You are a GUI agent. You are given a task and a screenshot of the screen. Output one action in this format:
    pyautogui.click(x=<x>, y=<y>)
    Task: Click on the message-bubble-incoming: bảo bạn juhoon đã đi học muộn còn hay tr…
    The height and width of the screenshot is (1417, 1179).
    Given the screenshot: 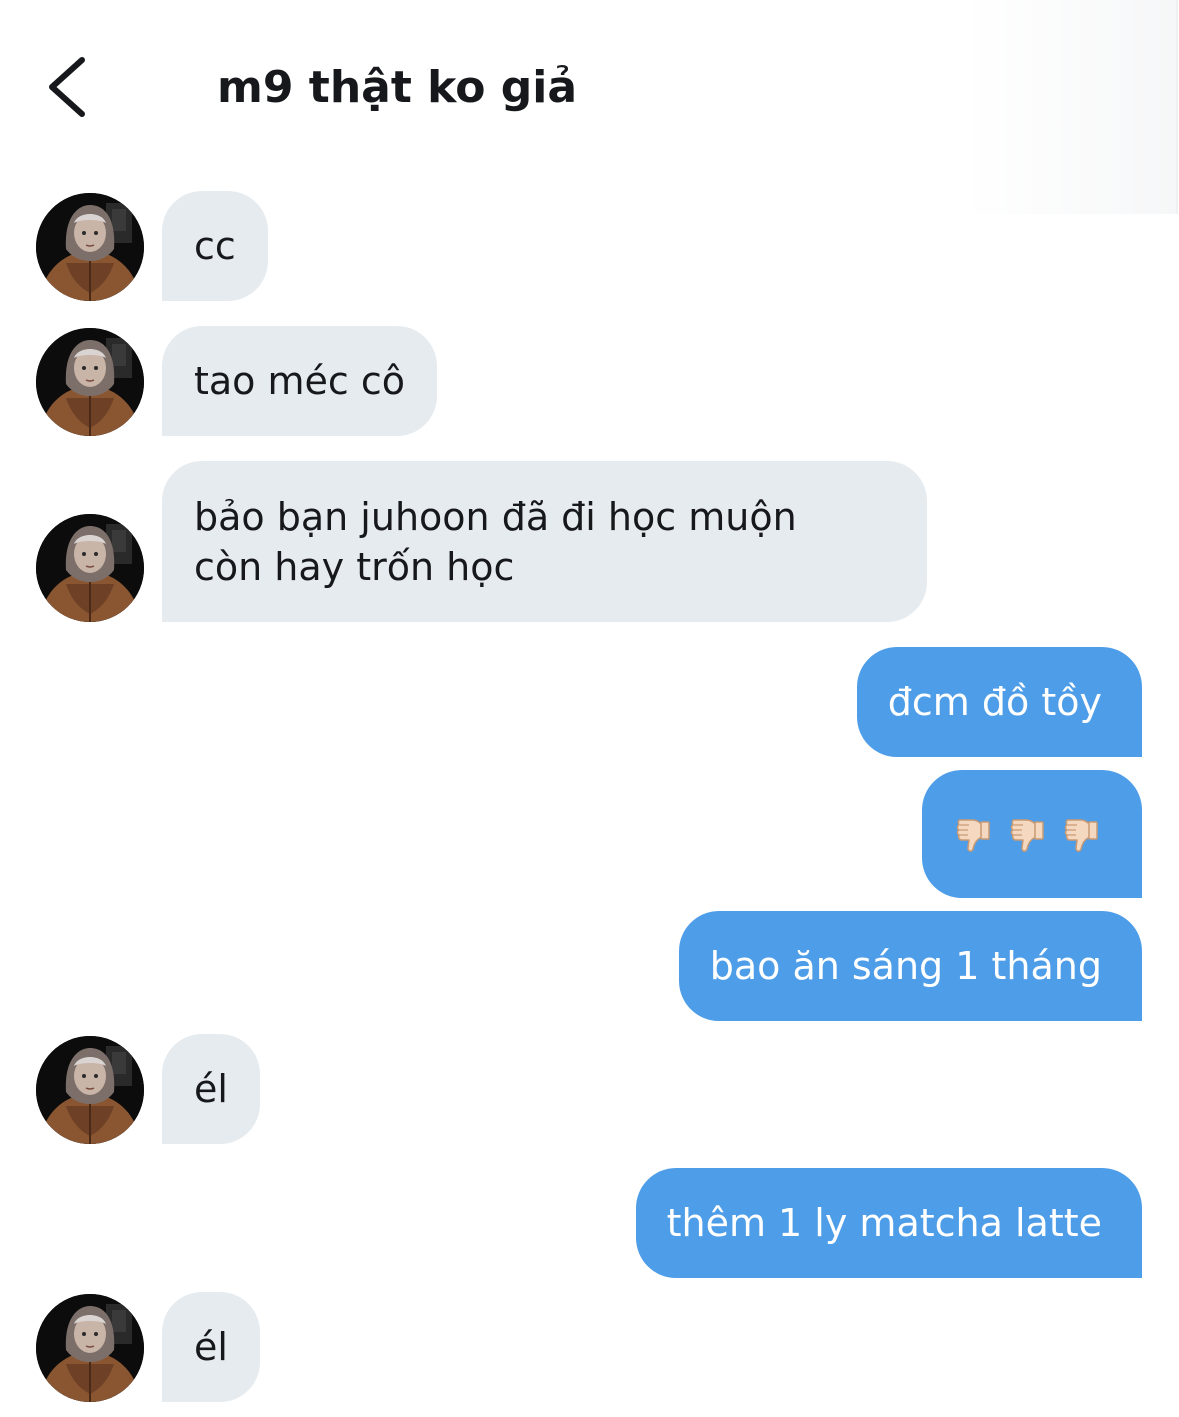 What is the action you would take?
    pyautogui.click(x=544, y=541)
    